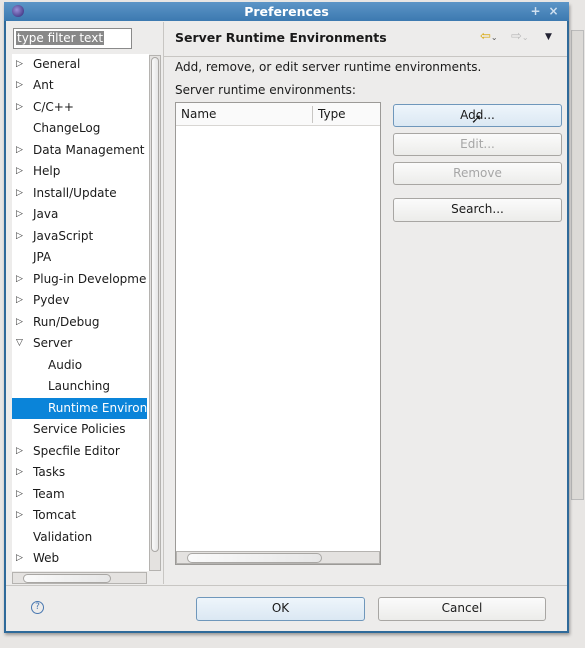  What do you see at coordinates (53, 343) in the screenshot?
I see `tree-item-label: Server` at bounding box center [53, 343].